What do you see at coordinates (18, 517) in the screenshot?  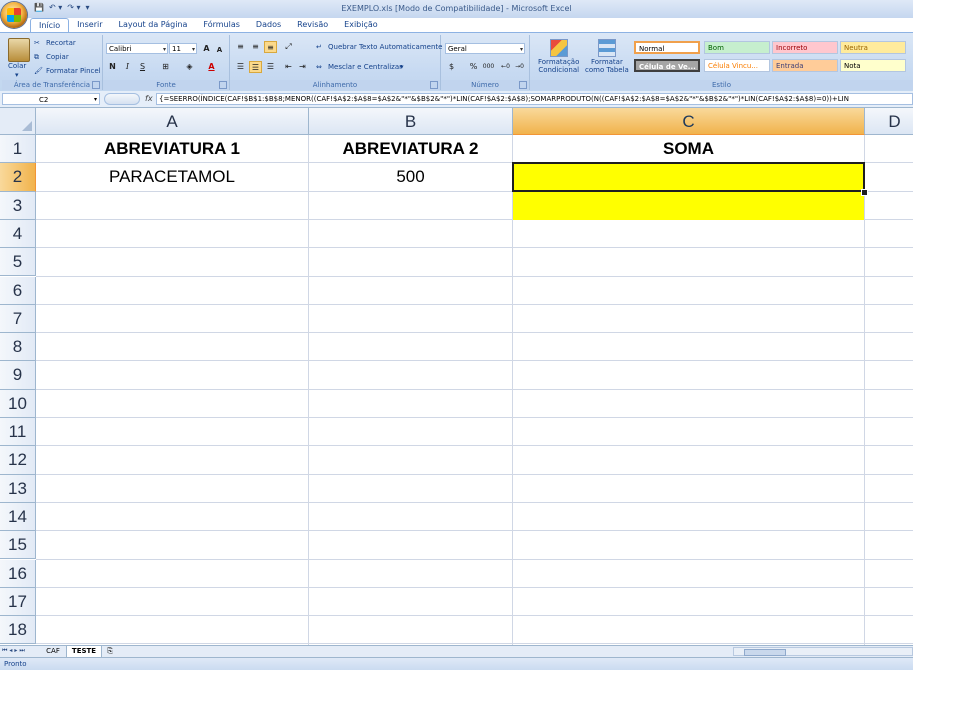 I see `row-header-14: 14` at bounding box center [18, 517].